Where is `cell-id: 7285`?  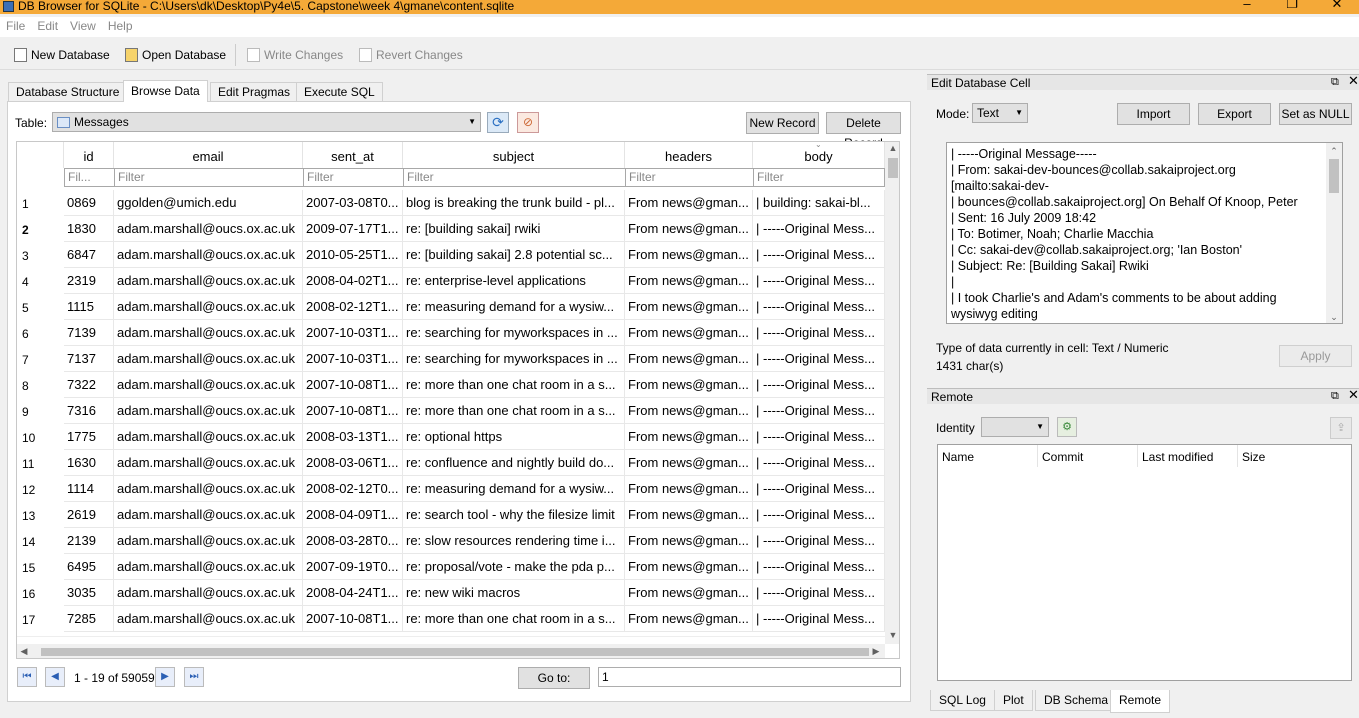
cell-id: 7285 is located at coordinates (89, 619).